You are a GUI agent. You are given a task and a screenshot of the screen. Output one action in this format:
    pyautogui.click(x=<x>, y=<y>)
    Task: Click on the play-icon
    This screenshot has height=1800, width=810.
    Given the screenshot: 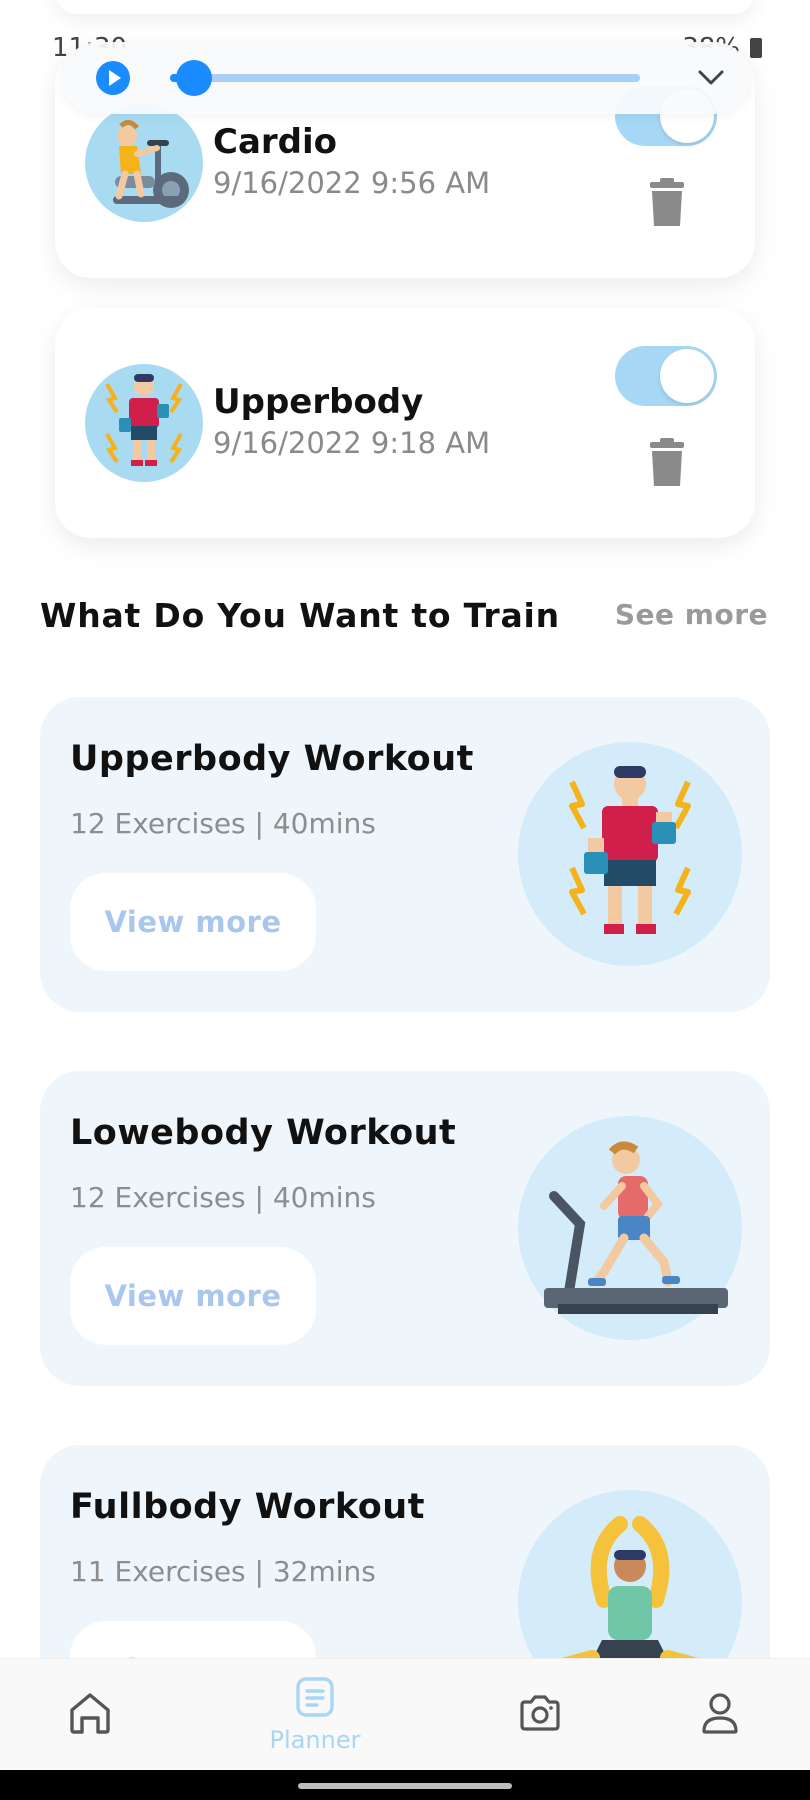 What is the action you would take?
    pyautogui.click(x=115, y=78)
    